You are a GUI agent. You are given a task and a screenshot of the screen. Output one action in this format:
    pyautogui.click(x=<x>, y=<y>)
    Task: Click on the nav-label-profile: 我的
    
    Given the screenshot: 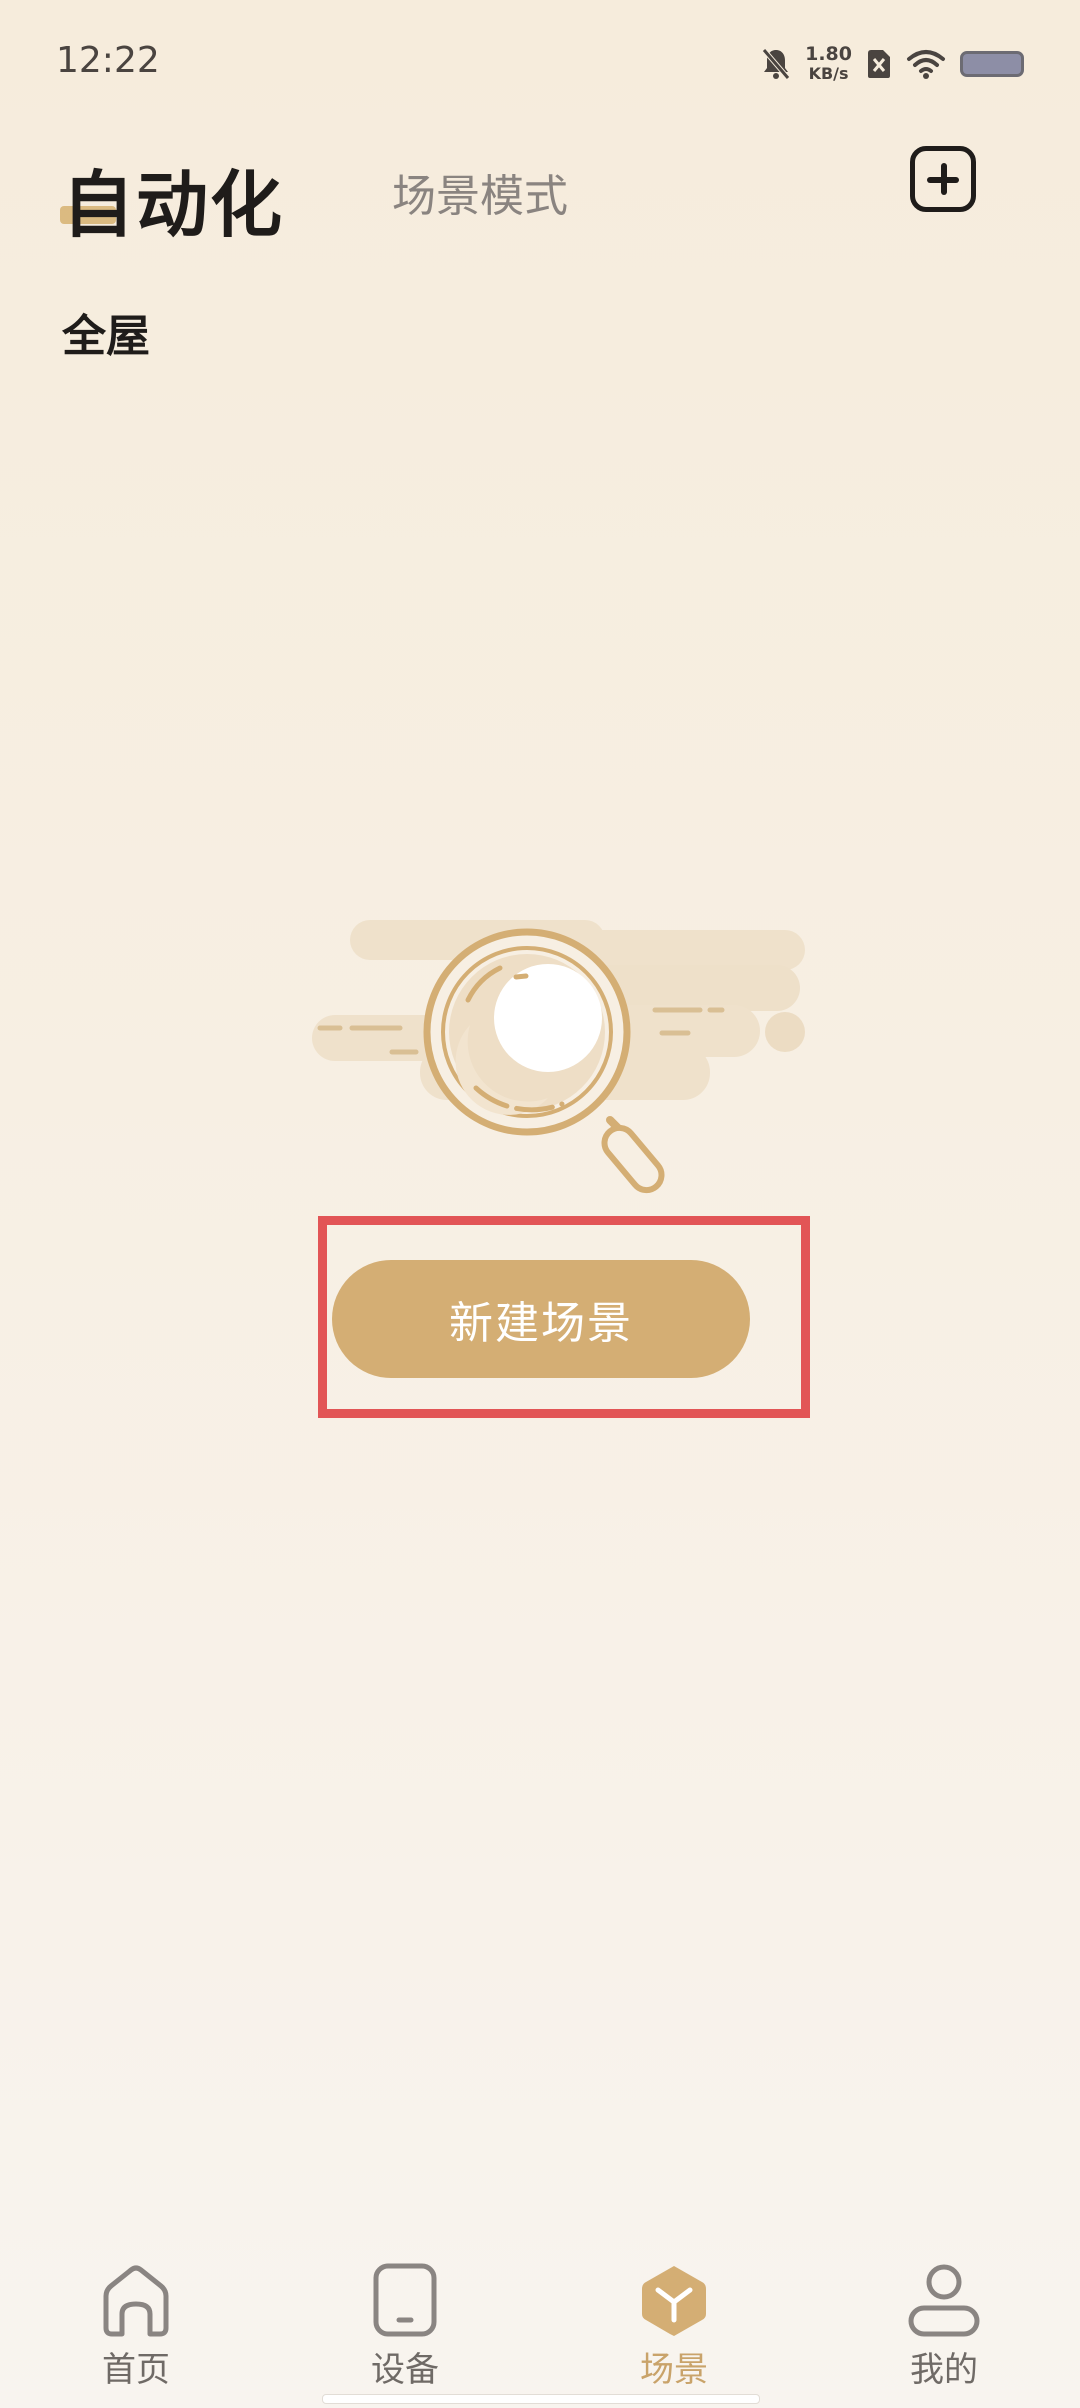 What is the action you would take?
    pyautogui.click(x=944, y=2370)
    